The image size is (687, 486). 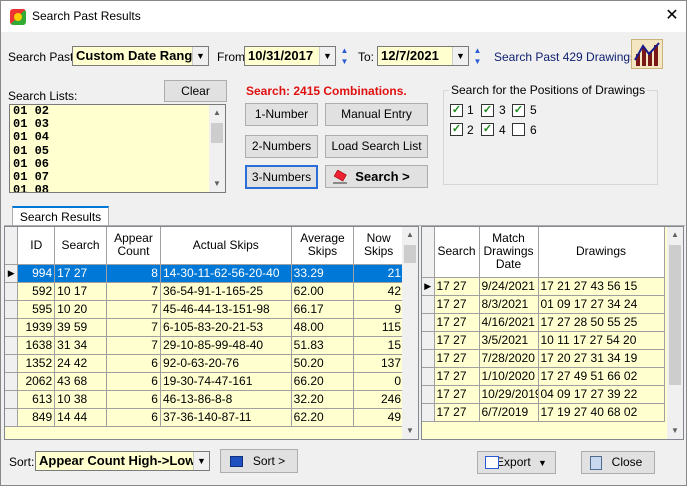 What do you see at coordinates (509, 394) in the screenshot?
I see `cell-date: 10/29/2019` at bounding box center [509, 394].